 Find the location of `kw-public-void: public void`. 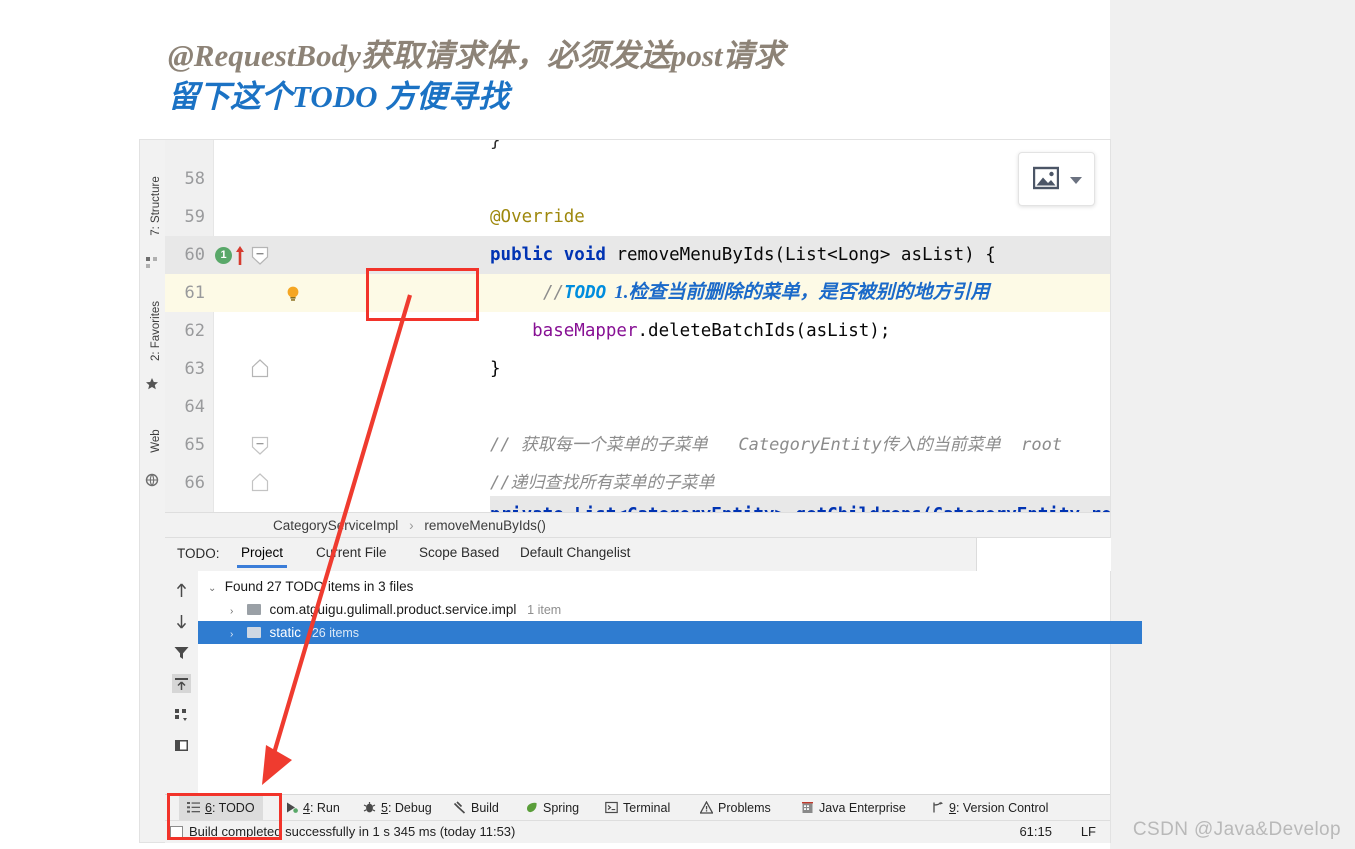

kw-public-void: public void is located at coordinates (553, 255).